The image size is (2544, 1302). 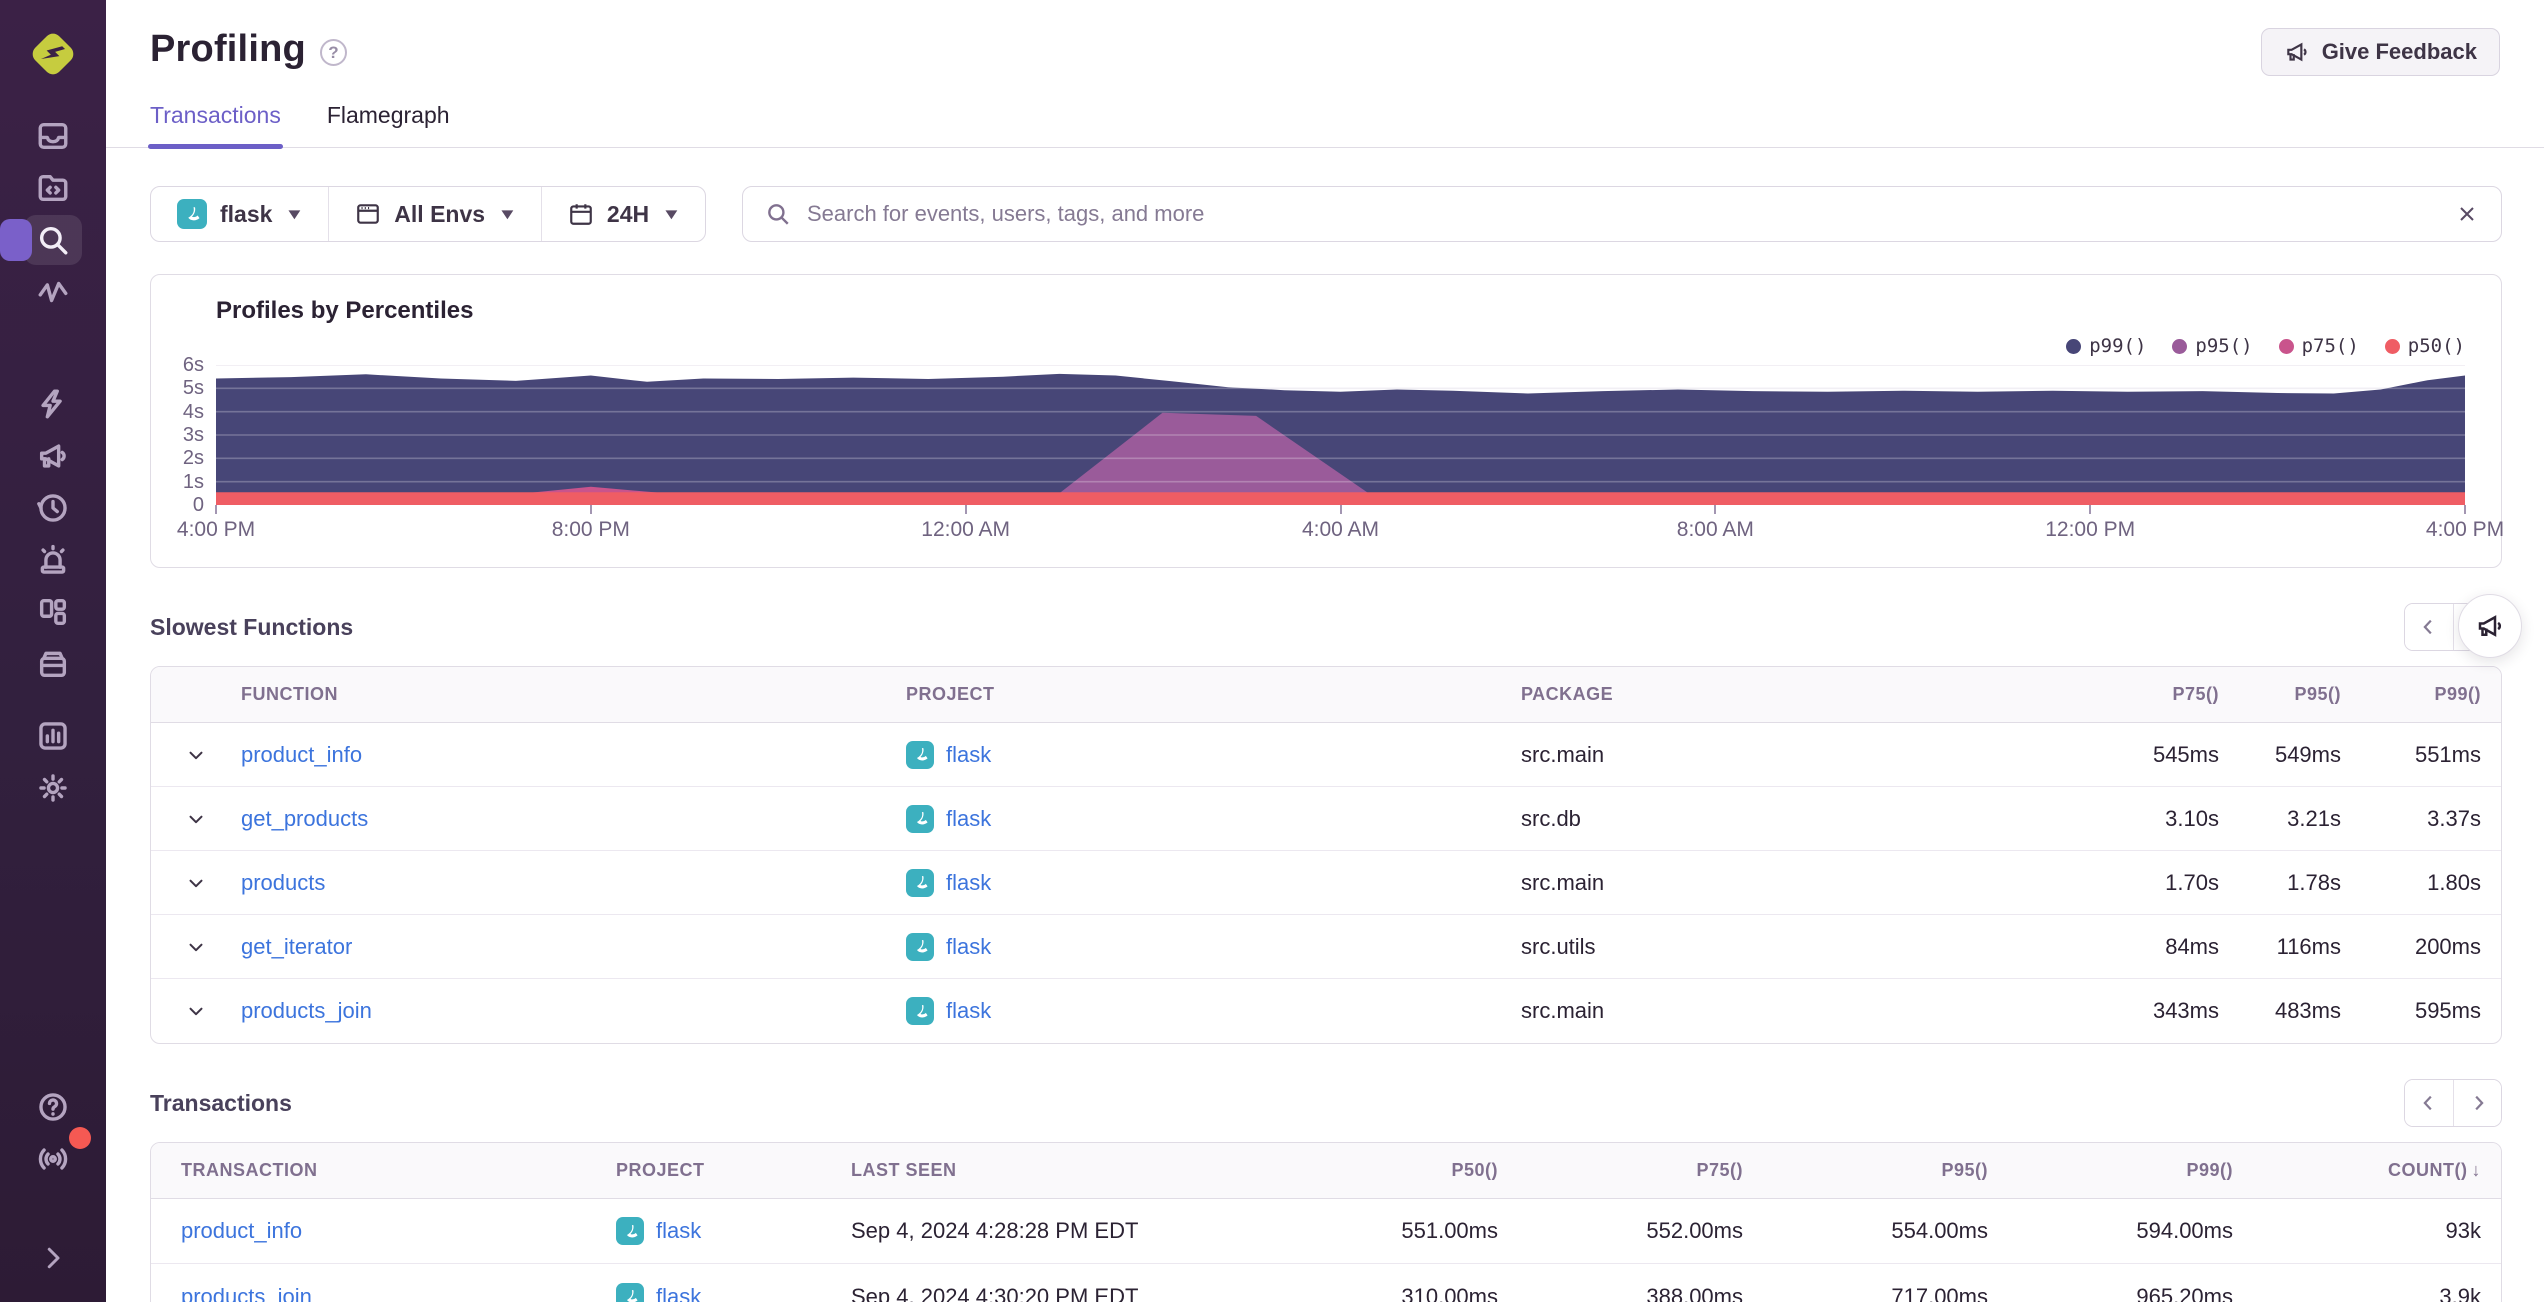 I want to click on time-range-filter: 24H ▼, so click(x=623, y=214).